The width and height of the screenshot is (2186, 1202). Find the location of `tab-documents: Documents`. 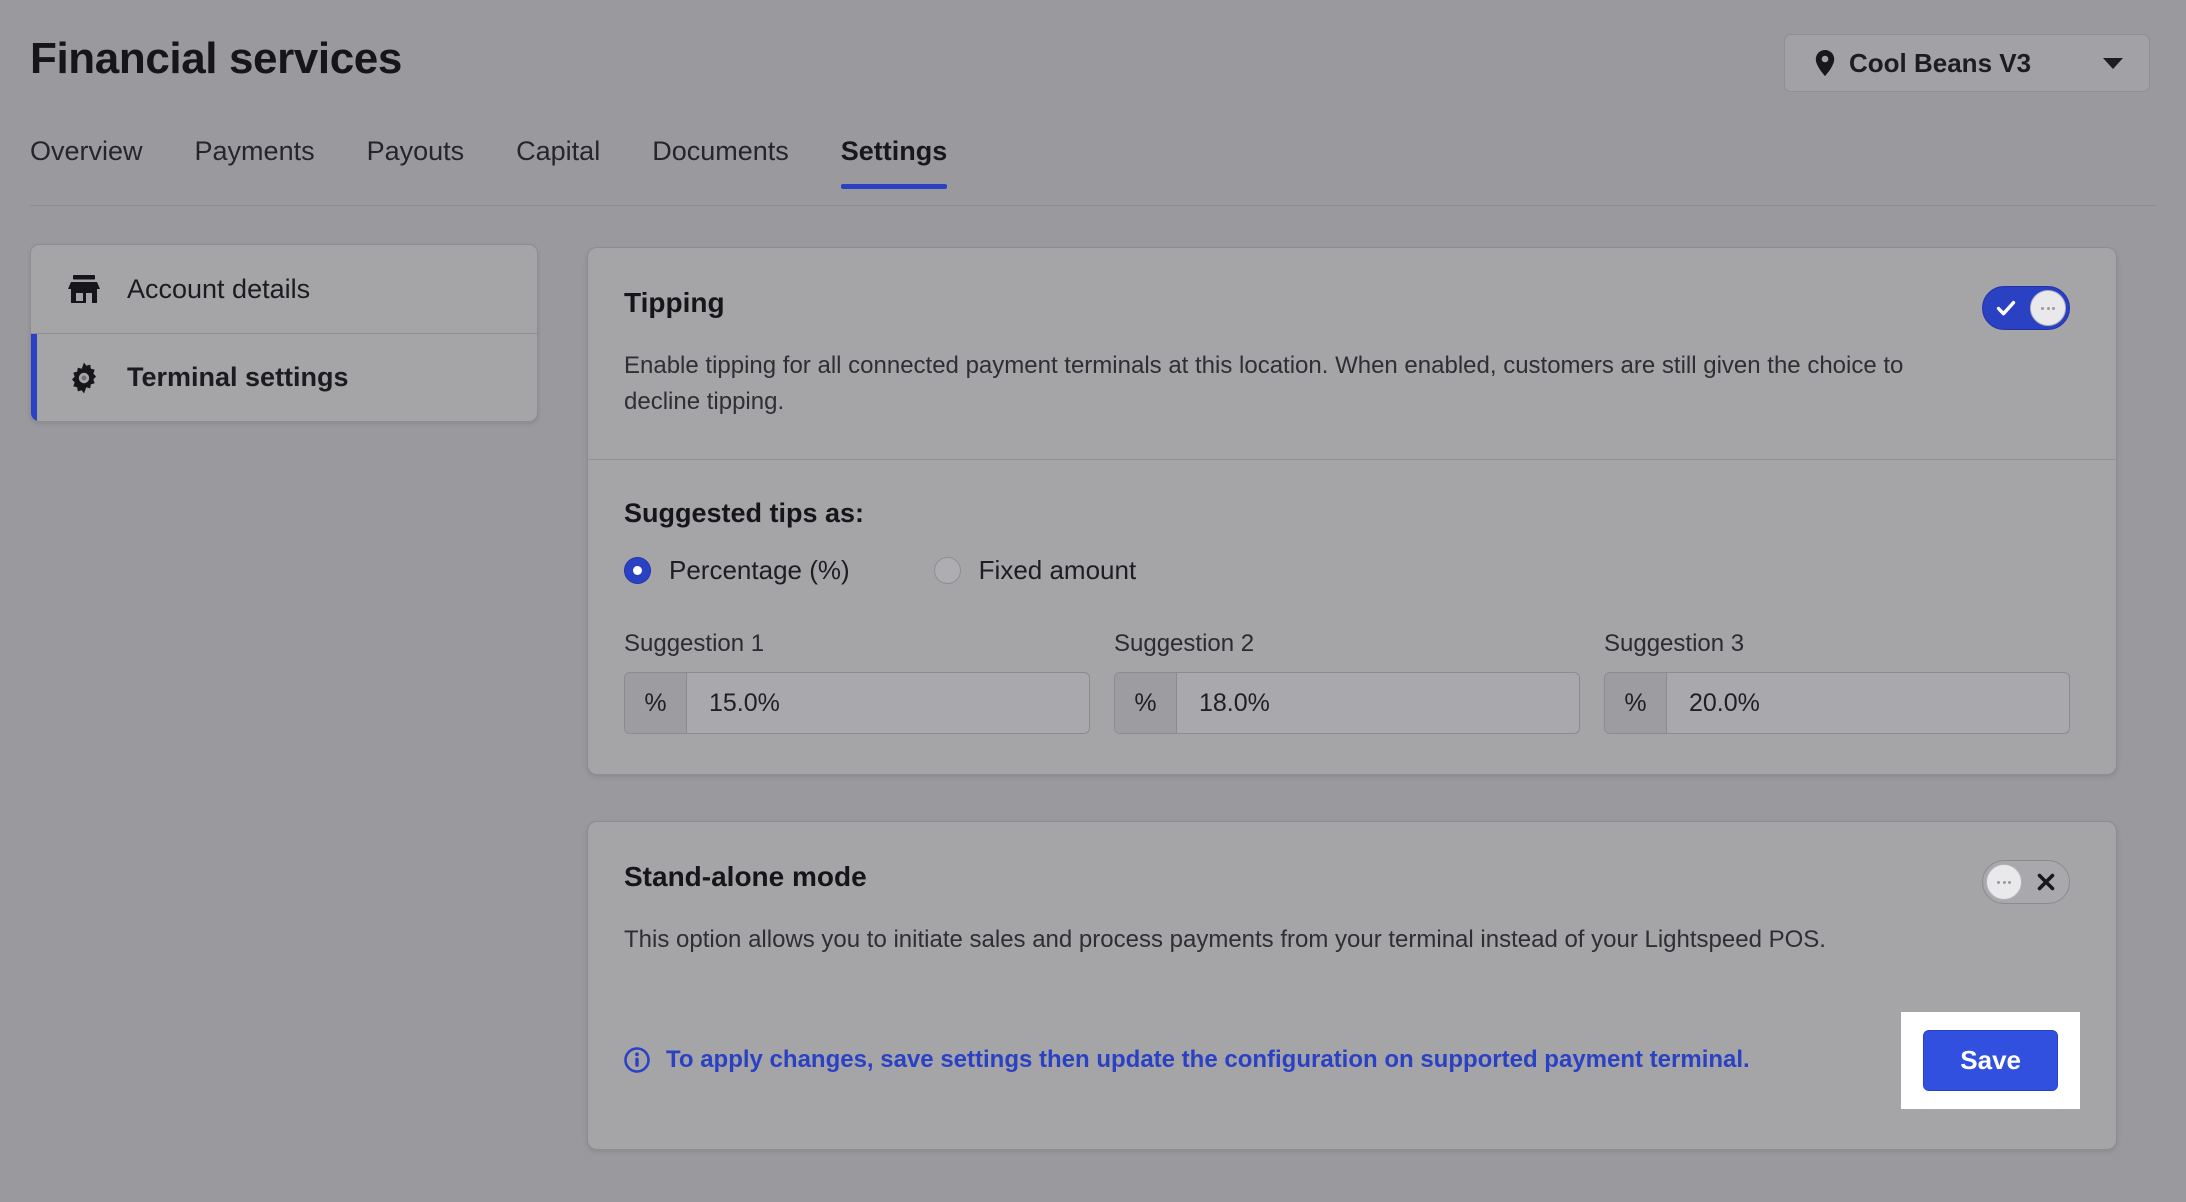

tab-documents: Documents is located at coordinates (720, 162).